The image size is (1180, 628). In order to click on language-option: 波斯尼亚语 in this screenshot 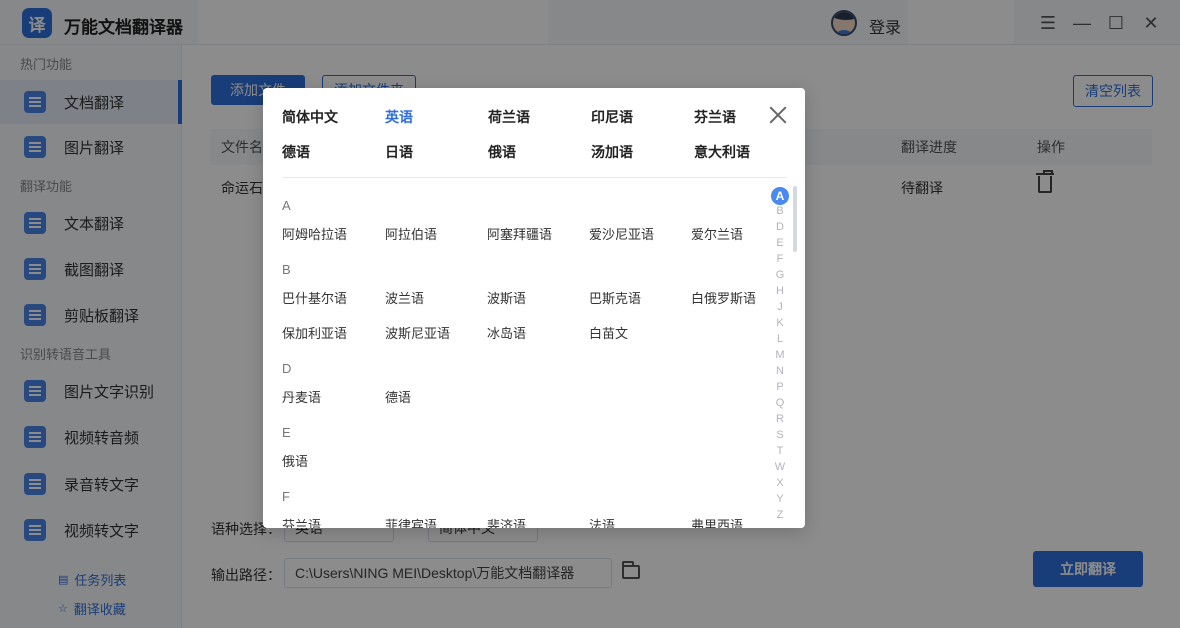, I will do `click(417, 332)`.